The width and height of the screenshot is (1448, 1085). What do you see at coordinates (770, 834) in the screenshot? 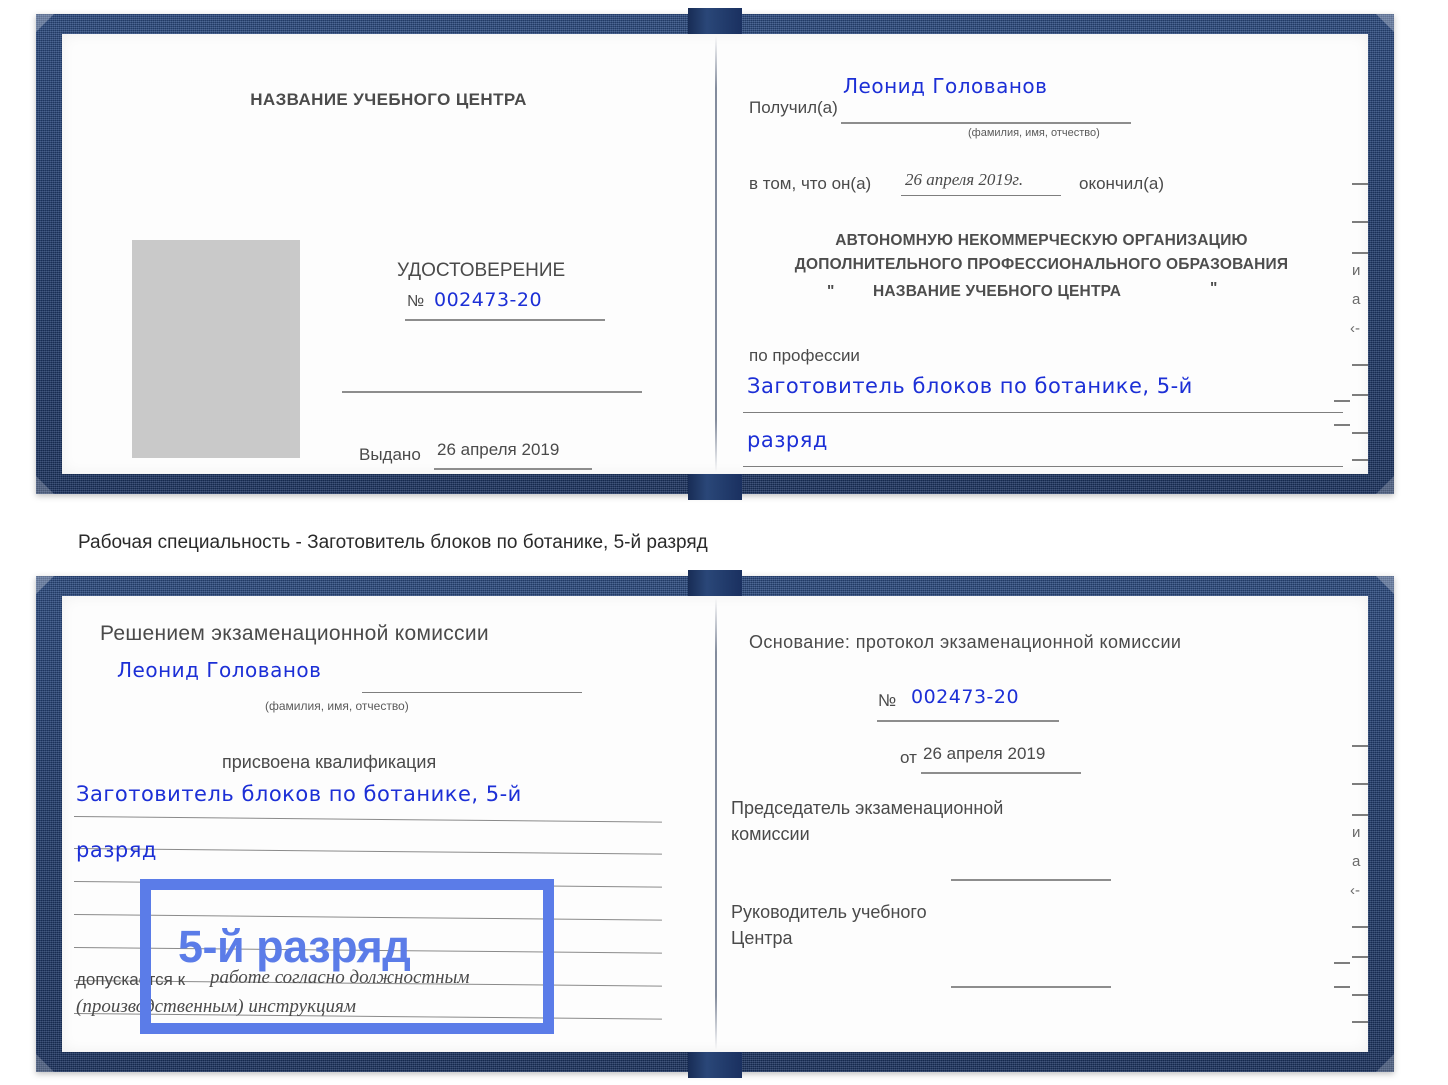
I see `chairman-label-line-2: комиссии` at bounding box center [770, 834].